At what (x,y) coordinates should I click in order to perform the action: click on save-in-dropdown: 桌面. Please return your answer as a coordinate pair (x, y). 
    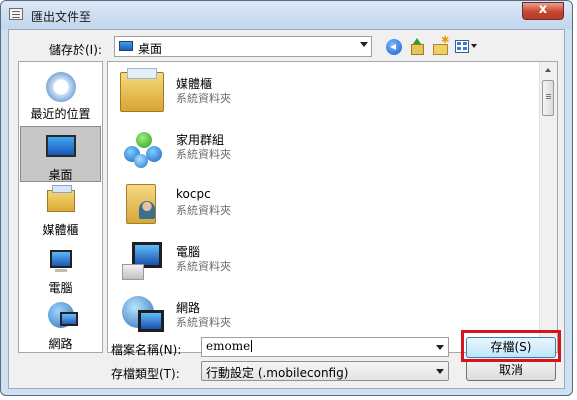
    Looking at the image, I should click on (243, 46).